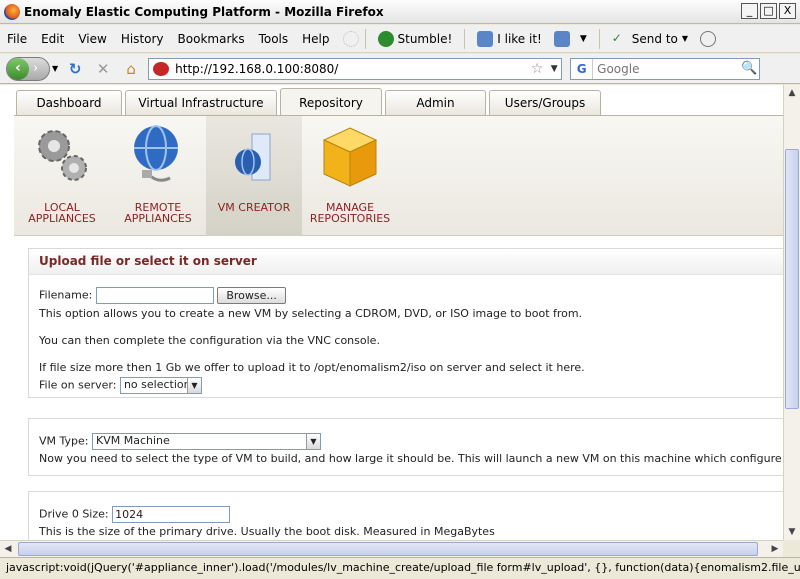 The image size is (800, 579). What do you see at coordinates (35, 68) in the screenshot?
I see `forward-arrow-icon: ›` at bounding box center [35, 68].